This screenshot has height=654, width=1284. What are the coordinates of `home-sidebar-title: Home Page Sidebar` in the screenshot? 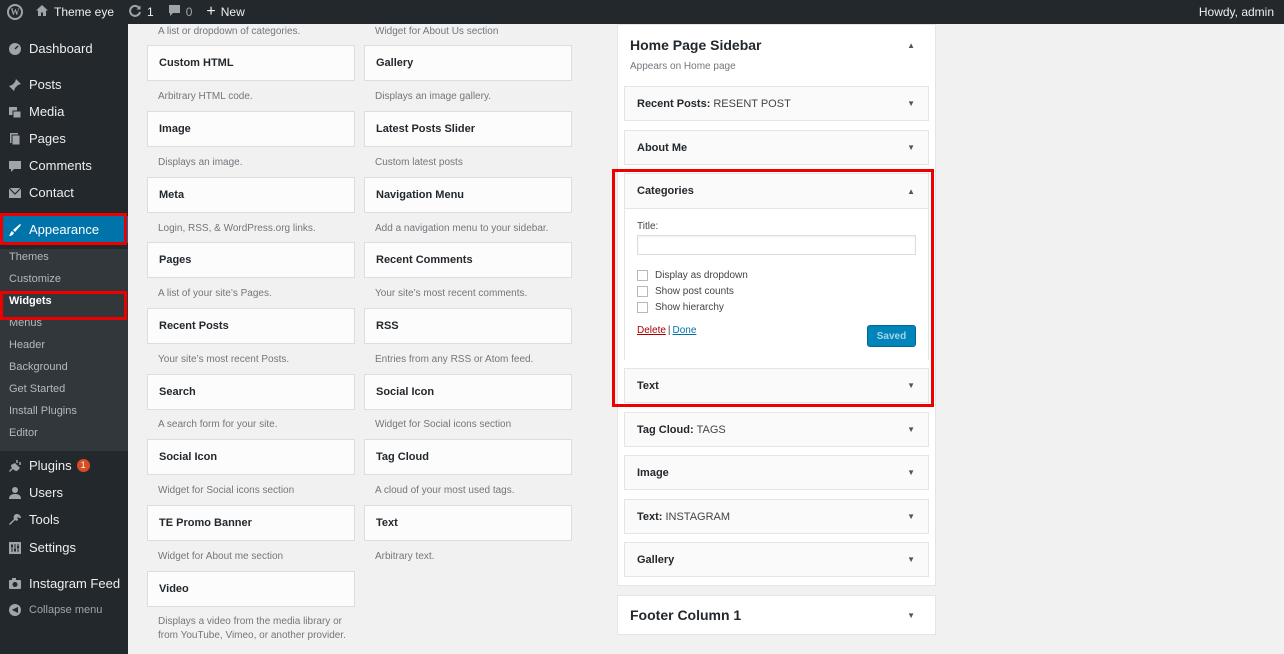 It's located at (696, 45).